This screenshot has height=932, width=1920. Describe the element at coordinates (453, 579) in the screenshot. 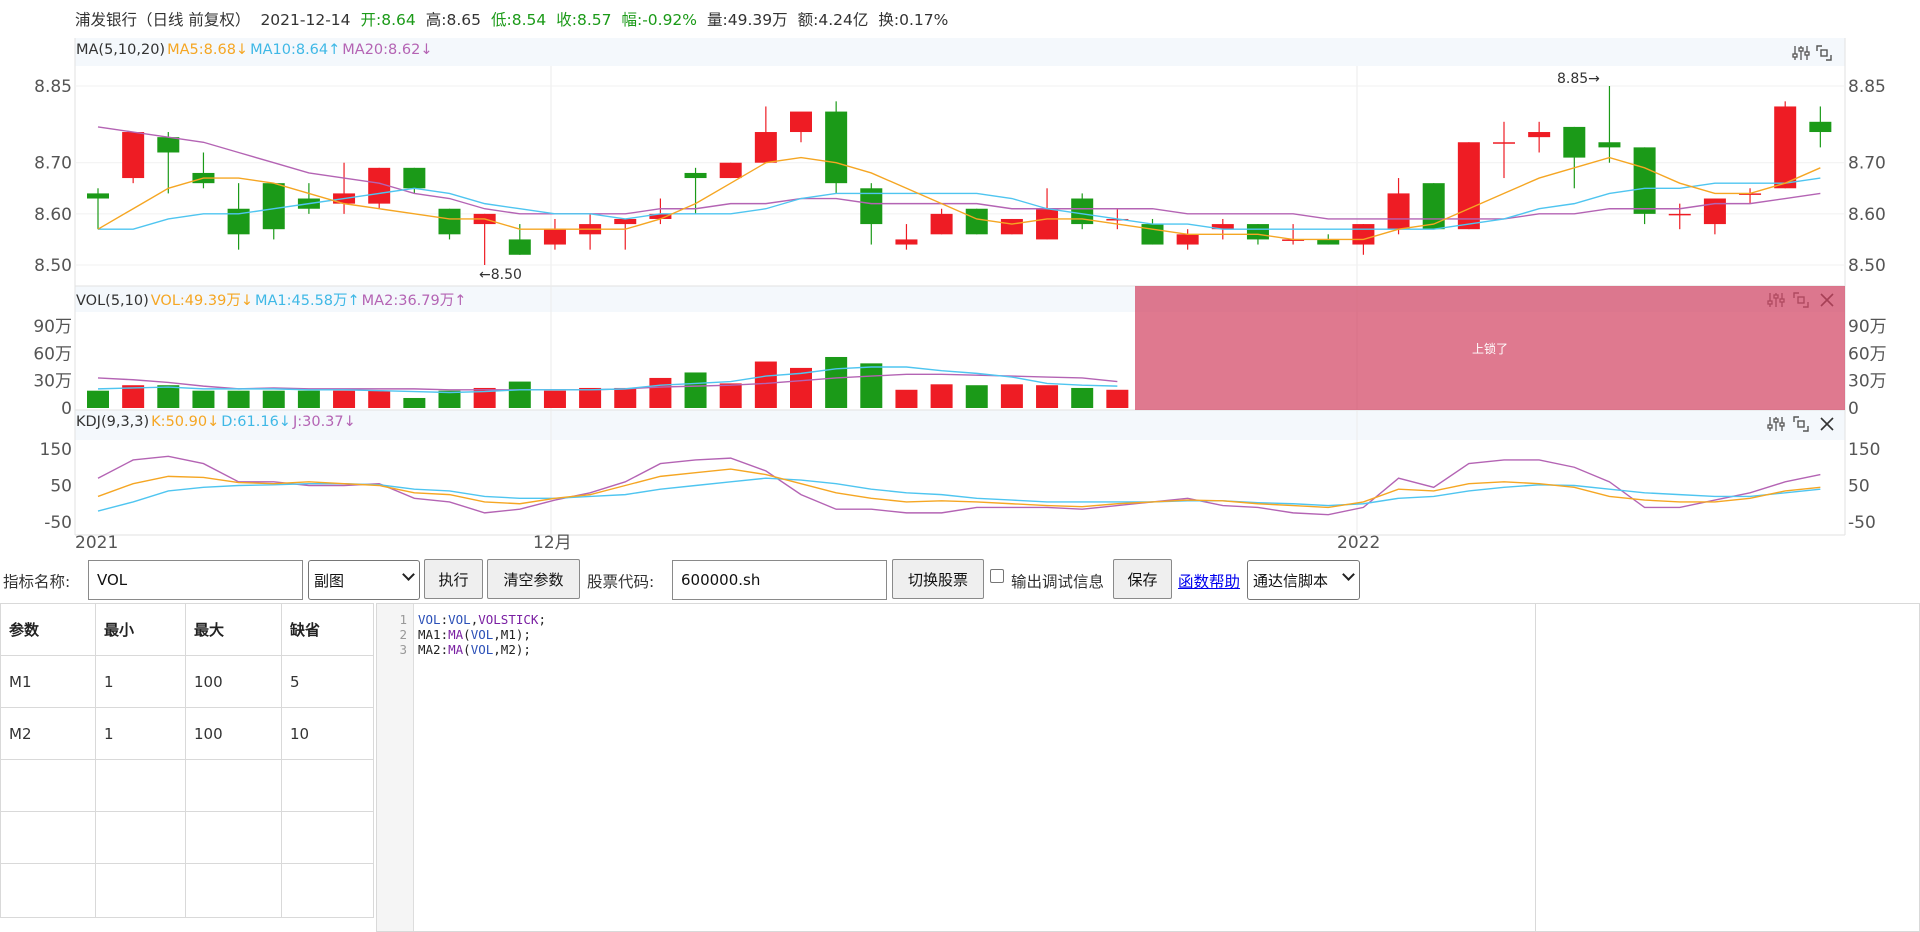

I see `run-button: 执行` at that location.